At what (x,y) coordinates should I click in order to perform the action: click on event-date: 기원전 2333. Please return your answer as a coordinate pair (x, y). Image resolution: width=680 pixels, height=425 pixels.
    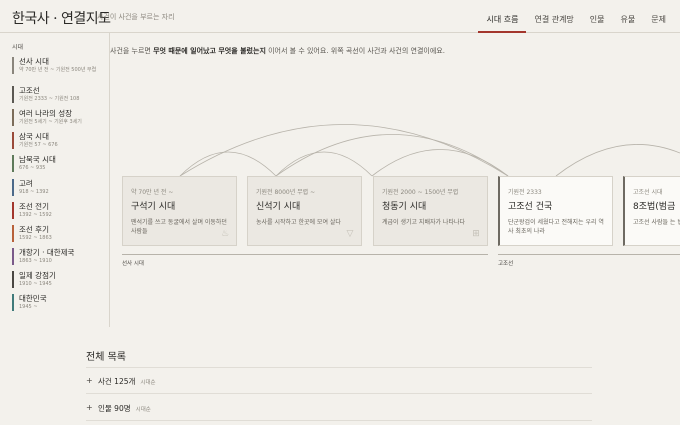
    Looking at the image, I should click on (525, 192).